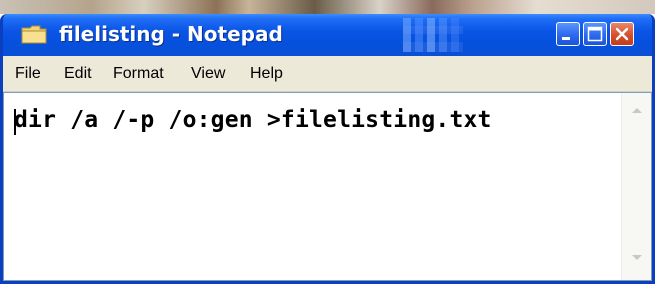  What do you see at coordinates (566, 38) in the screenshot?
I see `minimize-icon` at bounding box center [566, 38].